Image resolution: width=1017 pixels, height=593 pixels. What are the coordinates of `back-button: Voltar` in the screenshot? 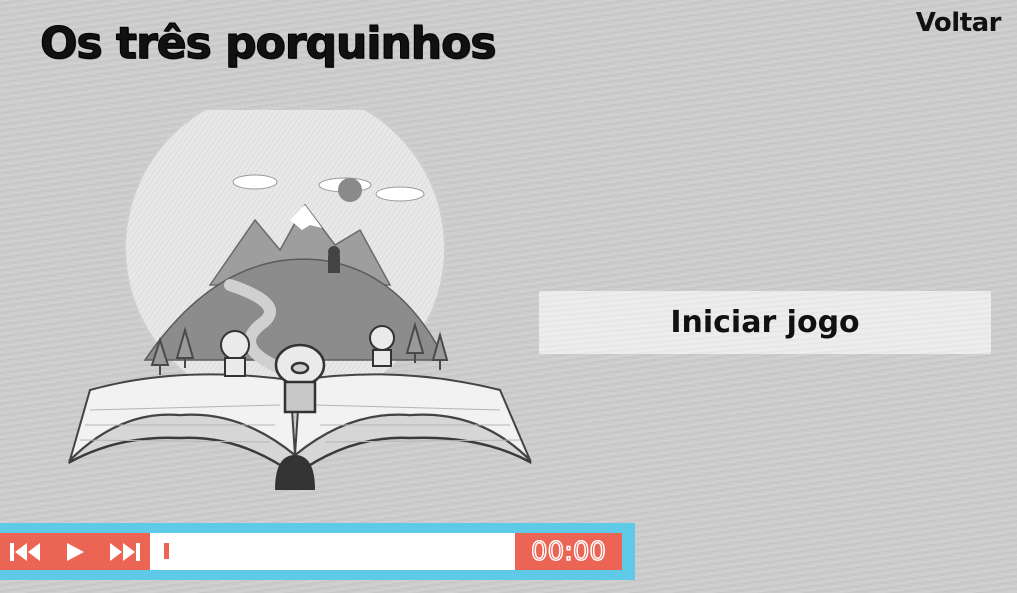 It's located at (959, 23).